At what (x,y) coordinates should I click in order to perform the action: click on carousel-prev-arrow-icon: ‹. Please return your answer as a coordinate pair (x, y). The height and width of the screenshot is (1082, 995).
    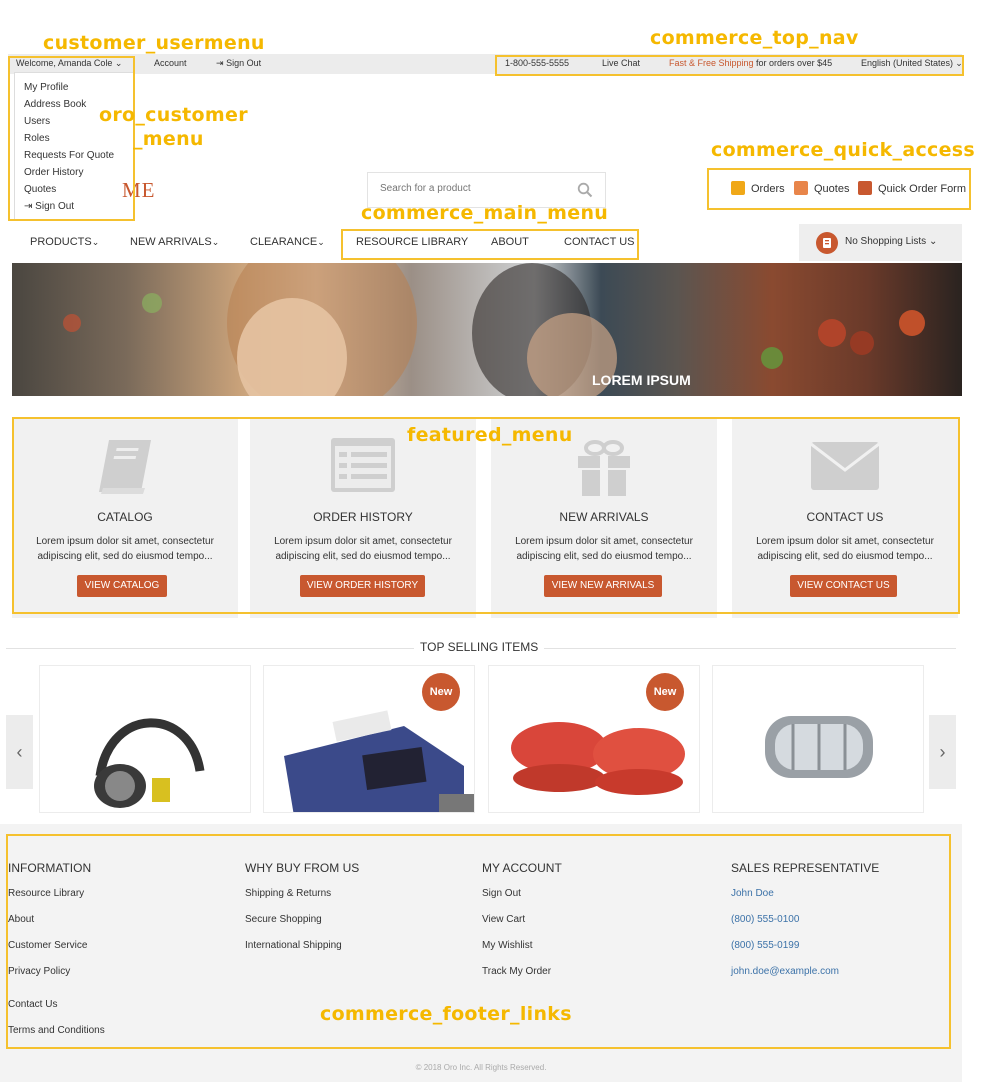
    Looking at the image, I should click on (19, 752).